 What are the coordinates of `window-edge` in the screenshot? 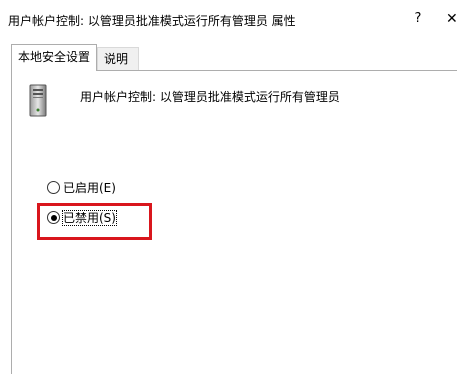 It's located at (460, 222).